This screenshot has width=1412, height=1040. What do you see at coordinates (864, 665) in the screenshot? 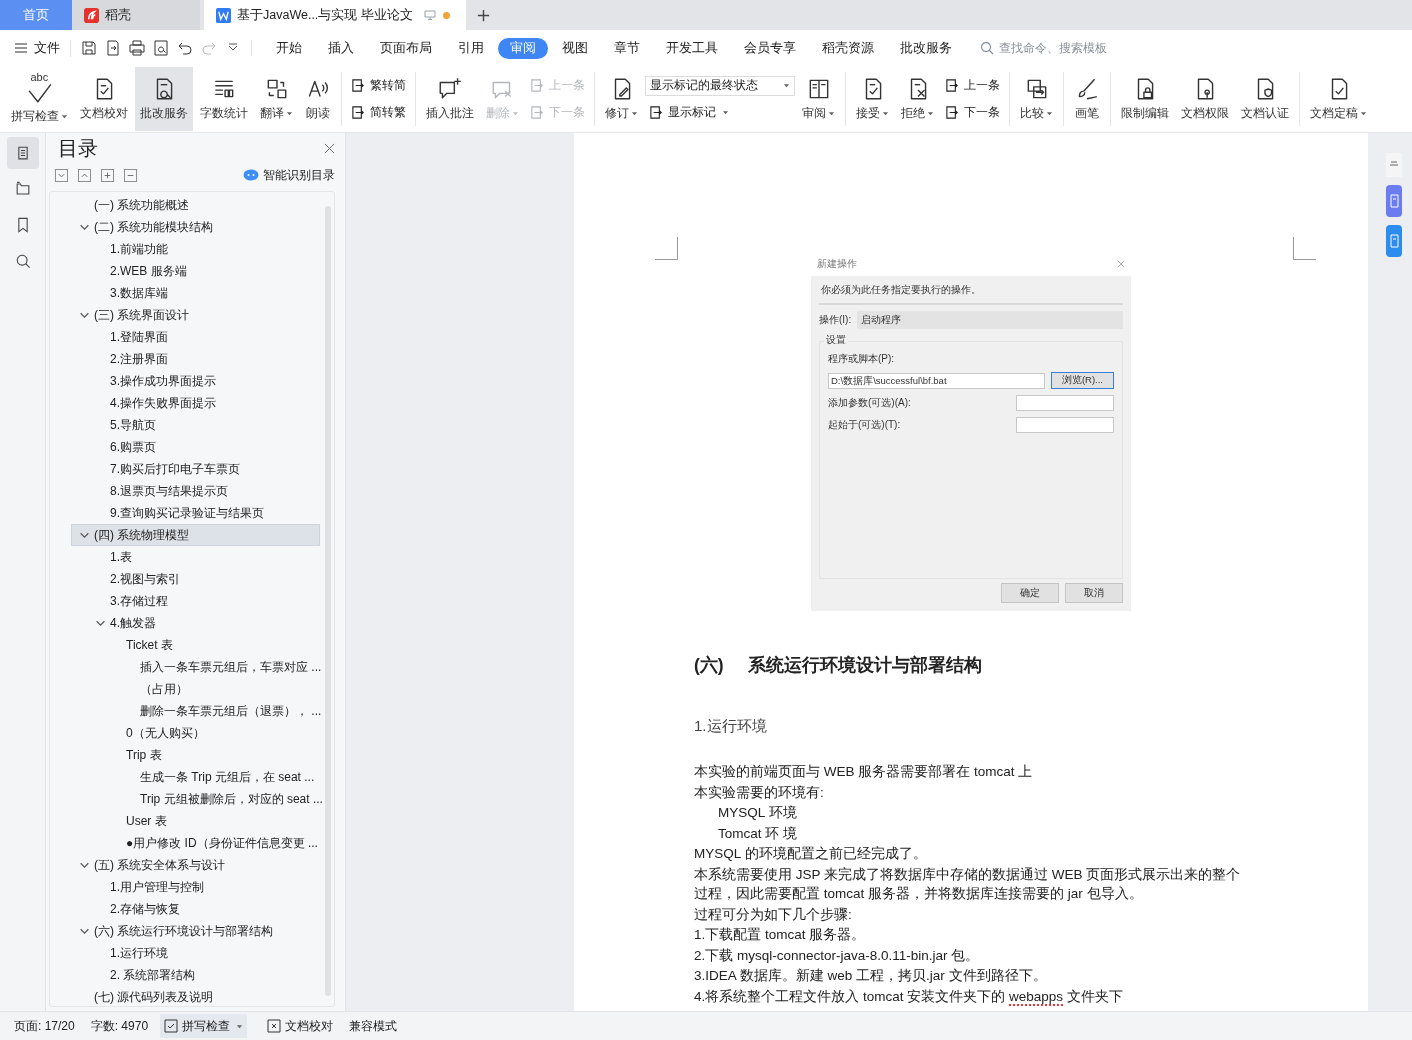
I see `heading: 系统运行环境设计与部署结构` at bounding box center [864, 665].